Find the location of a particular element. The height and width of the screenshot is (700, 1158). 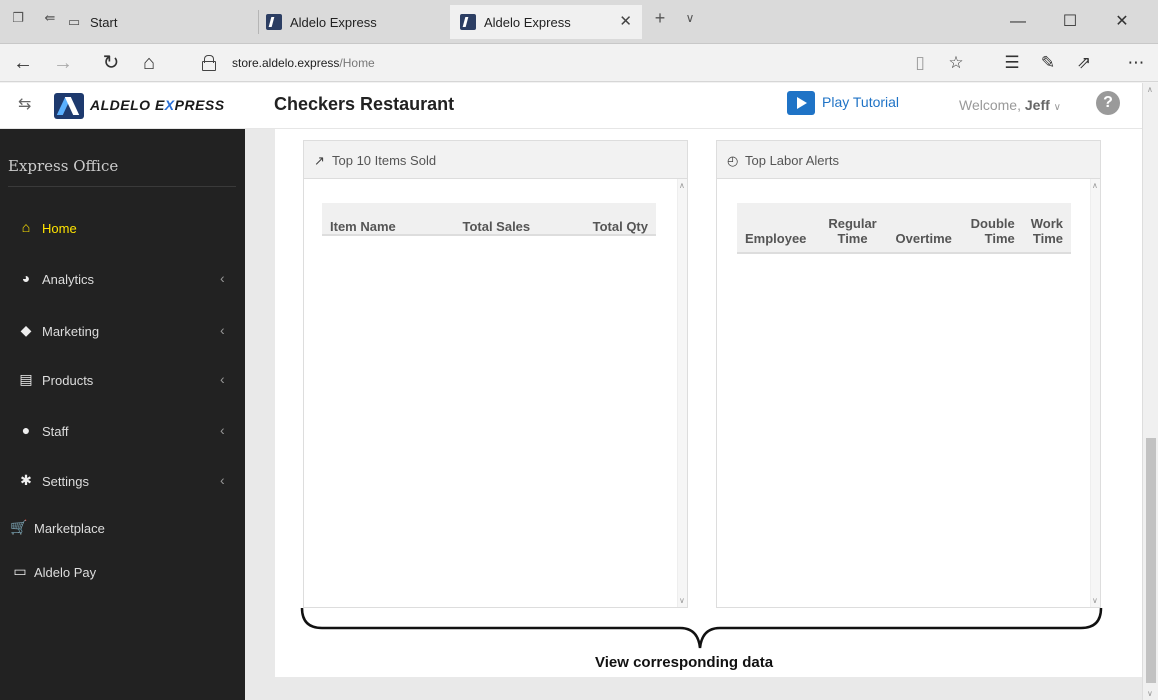

sidebar-item-home: ⌂ Home is located at coordinates (122, 228).